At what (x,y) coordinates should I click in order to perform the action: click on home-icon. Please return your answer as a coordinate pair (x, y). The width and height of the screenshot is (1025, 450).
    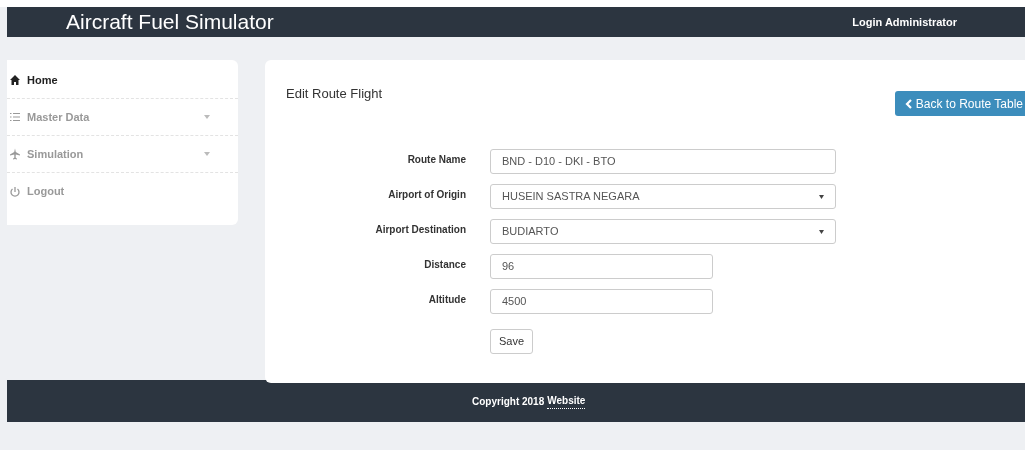
    Looking at the image, I should click on (15, 80).